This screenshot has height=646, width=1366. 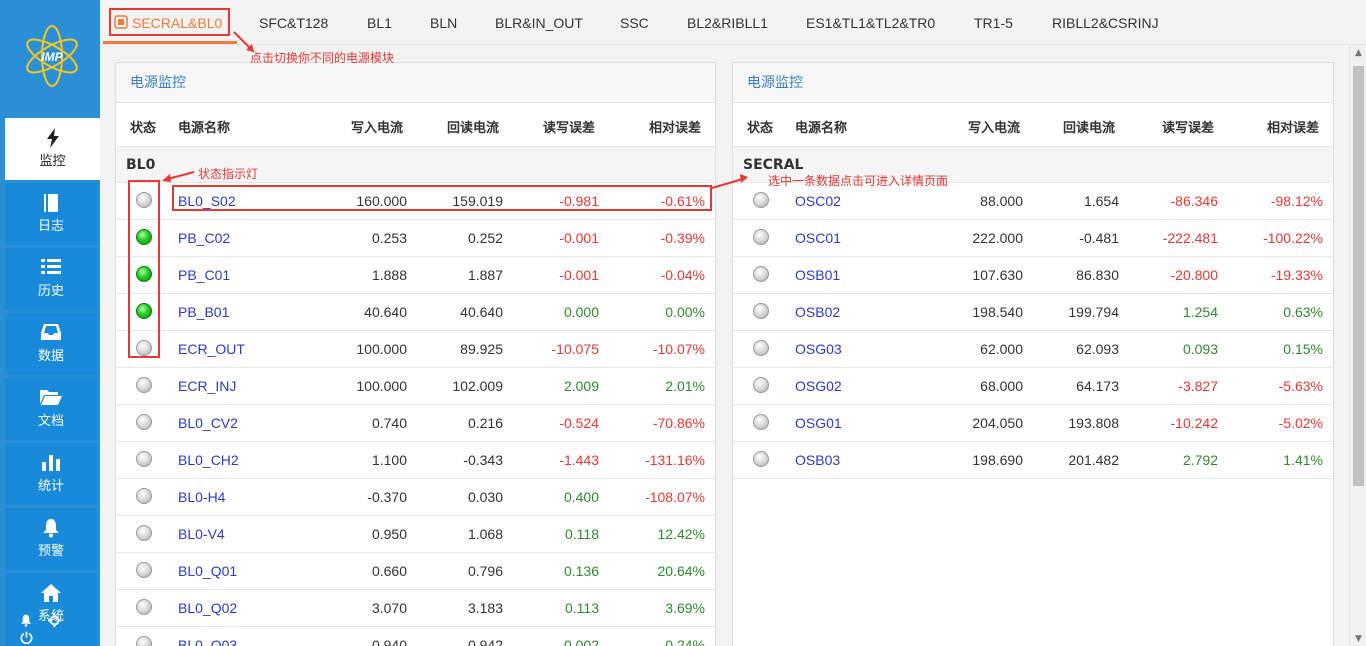 What do you see at coordinates (818, 238) in the screenshot?
I see `device-name-link: OSC01` at bounding box center [818, 238].